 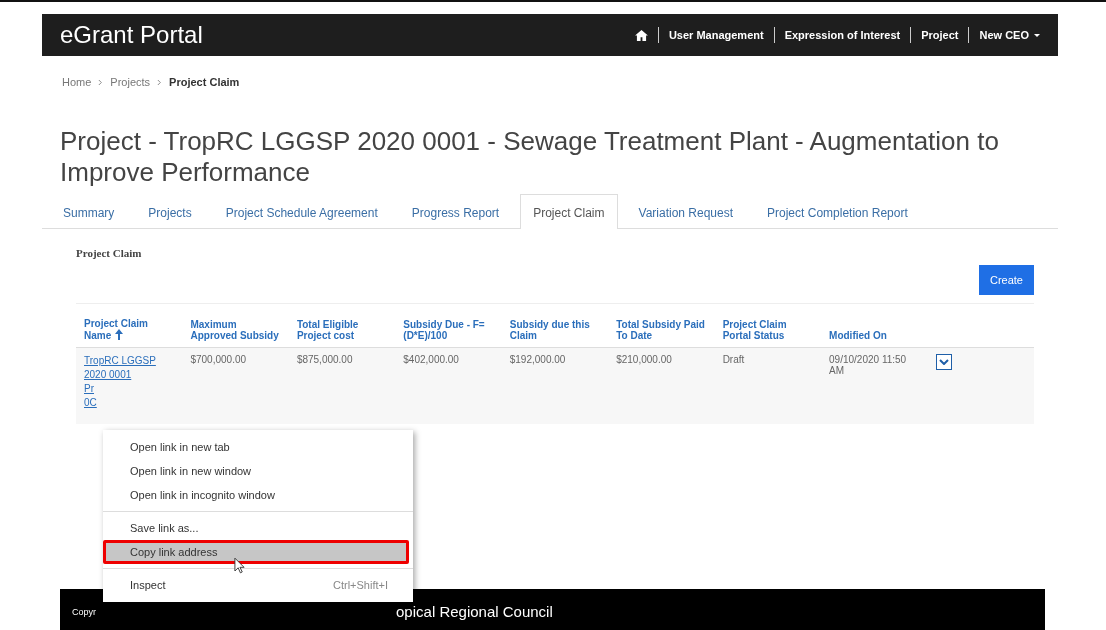 What do you see at coordinates (129, 330) in the screenshot?
I see `column-header: Project Claim Name` at bounding box center [129, 330].